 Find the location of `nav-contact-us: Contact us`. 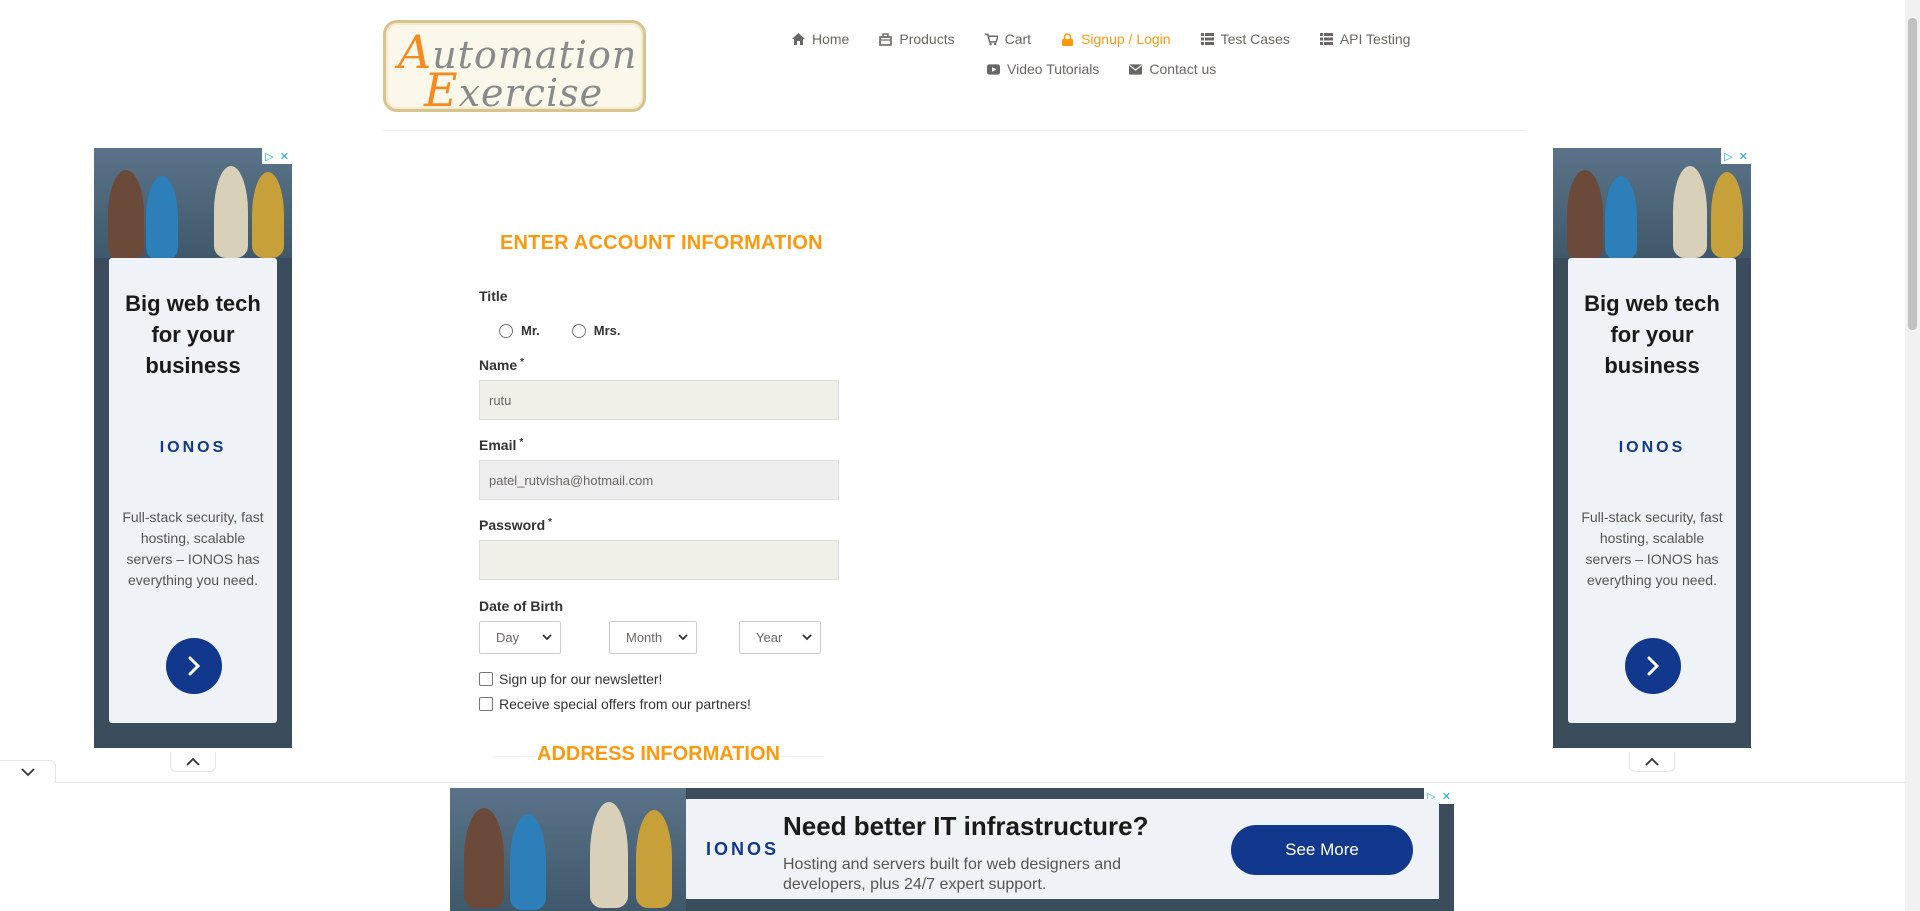

nav-contact-us: Contact us is located at coordinates (1172, 69).